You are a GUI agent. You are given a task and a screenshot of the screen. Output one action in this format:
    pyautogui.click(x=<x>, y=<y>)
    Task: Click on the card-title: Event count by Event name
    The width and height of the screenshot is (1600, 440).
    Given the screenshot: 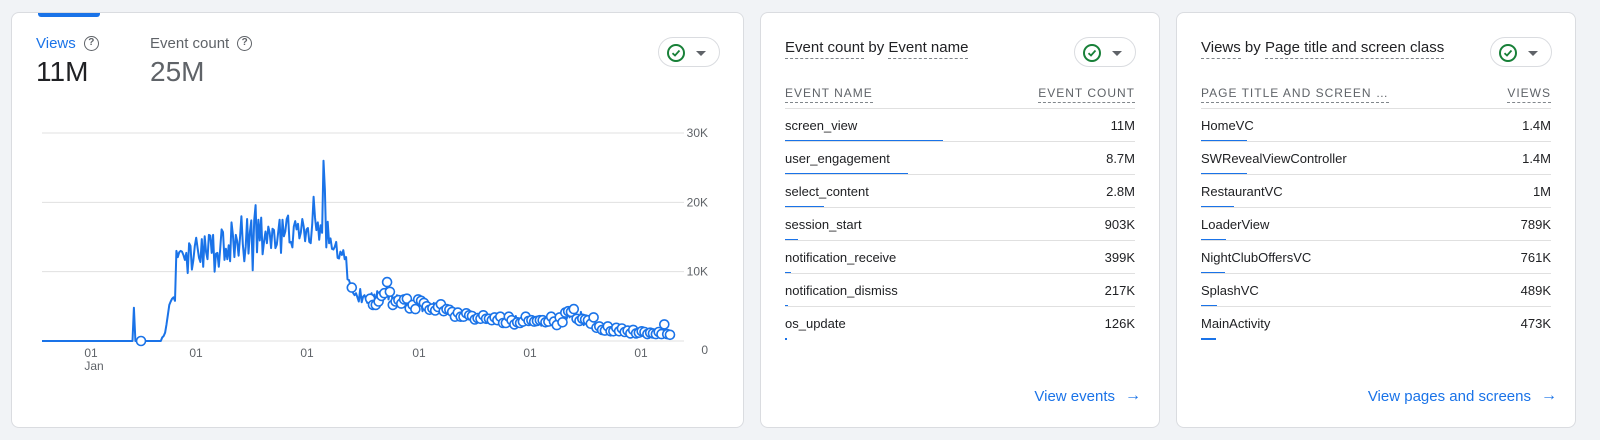 What is the action you would take?
    pyautogui.click(x=877, y=49)
    